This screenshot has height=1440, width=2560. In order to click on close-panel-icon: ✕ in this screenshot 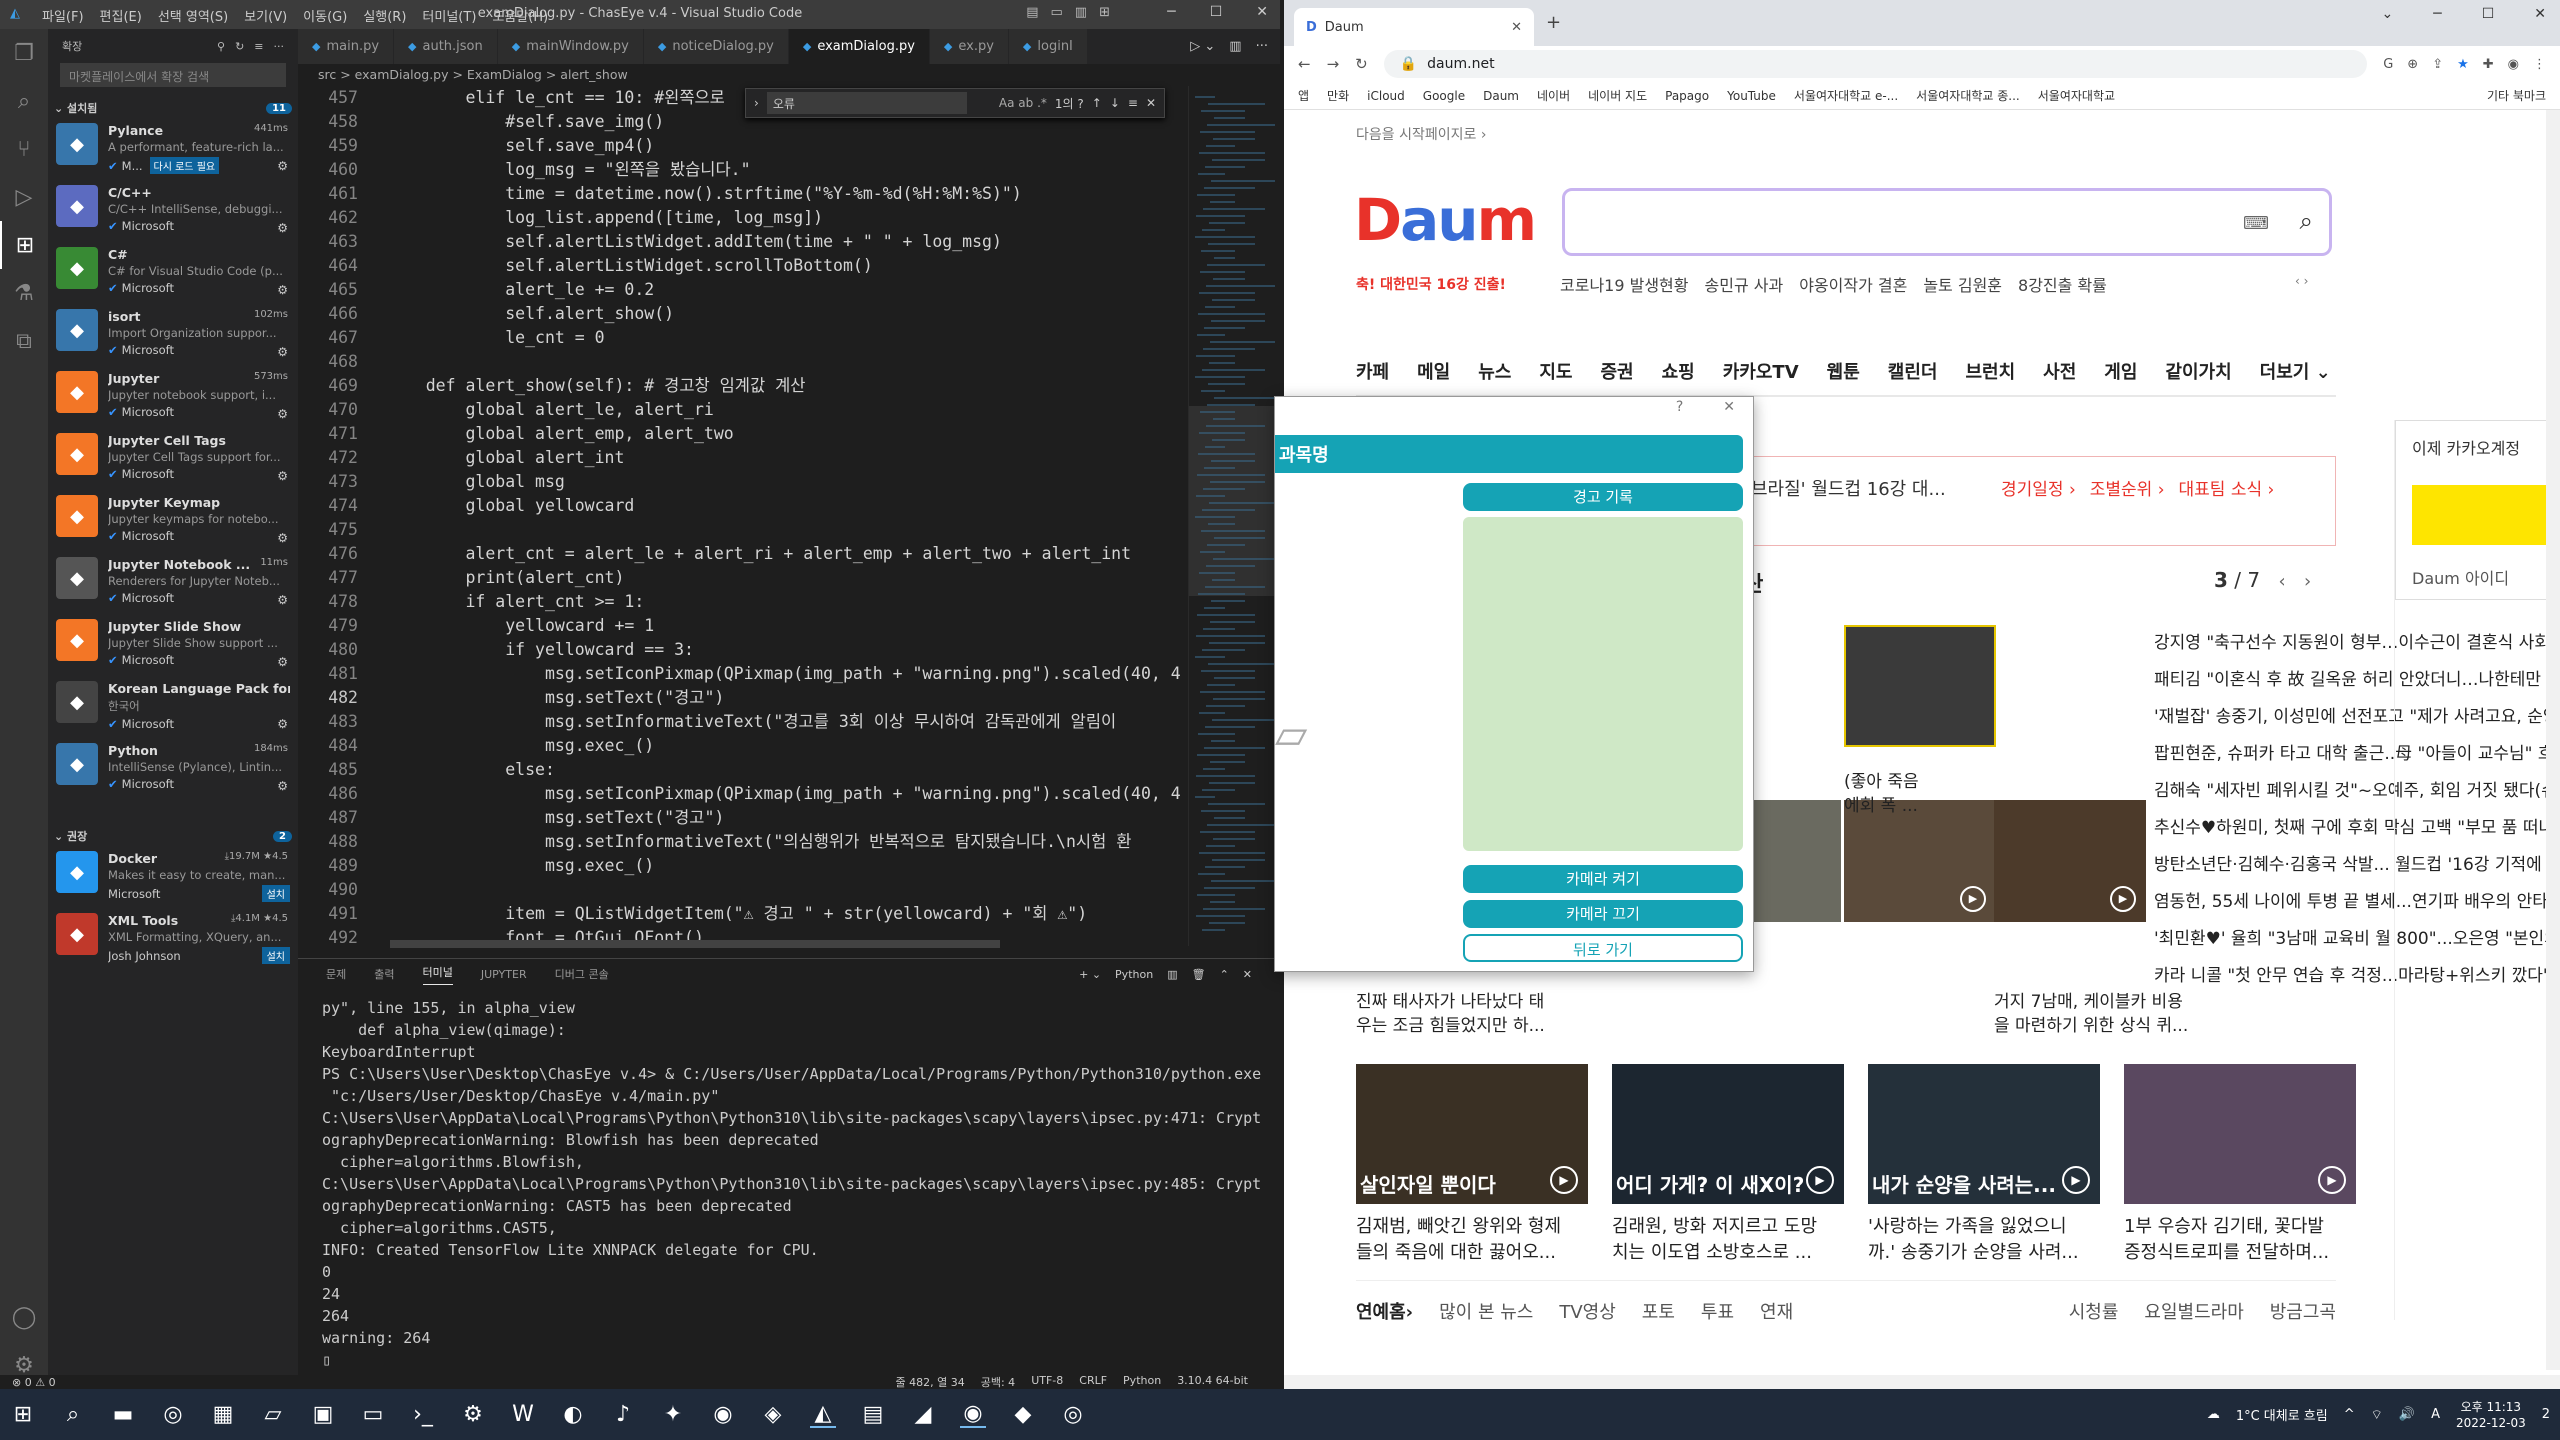, I will do `click(1247, 974)`.